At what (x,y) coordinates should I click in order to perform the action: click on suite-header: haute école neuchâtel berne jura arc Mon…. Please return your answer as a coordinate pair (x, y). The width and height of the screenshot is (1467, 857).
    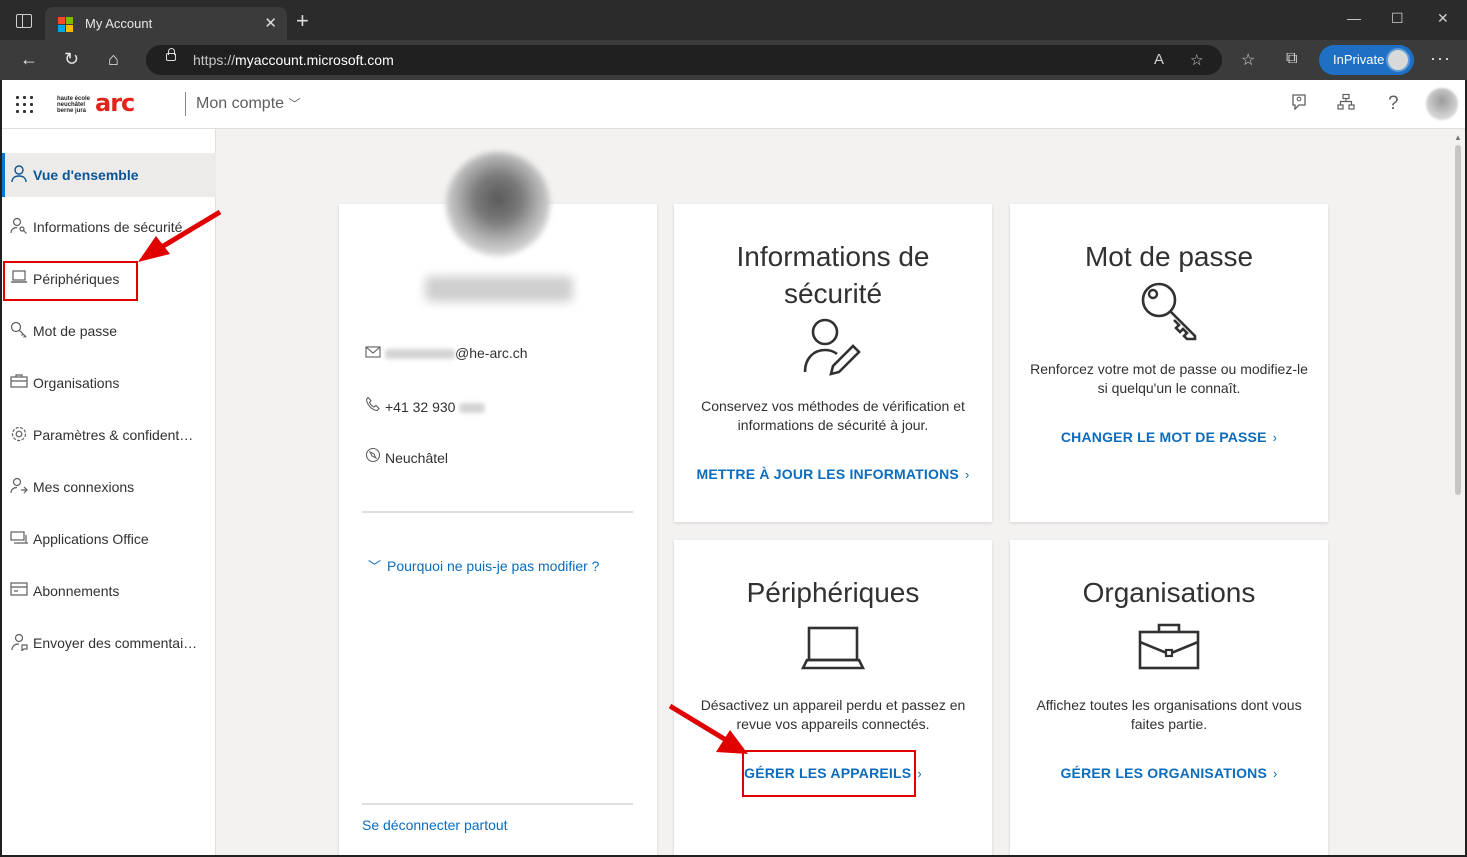
    Looking at the image, I should click on (733, 104).